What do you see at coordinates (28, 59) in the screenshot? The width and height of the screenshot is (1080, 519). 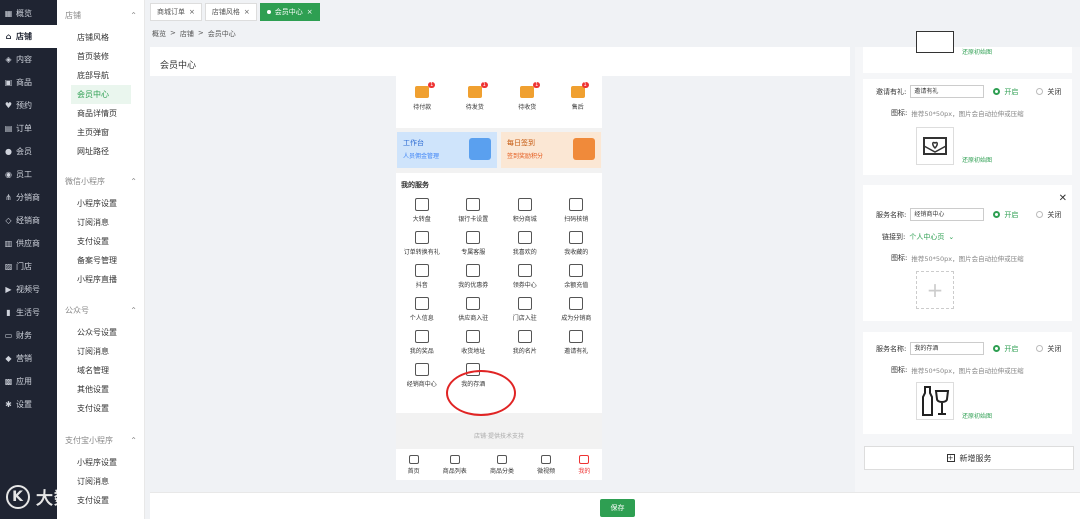 I see `sidebar-item: ◈ 内容` at bounding box center [28, 59].